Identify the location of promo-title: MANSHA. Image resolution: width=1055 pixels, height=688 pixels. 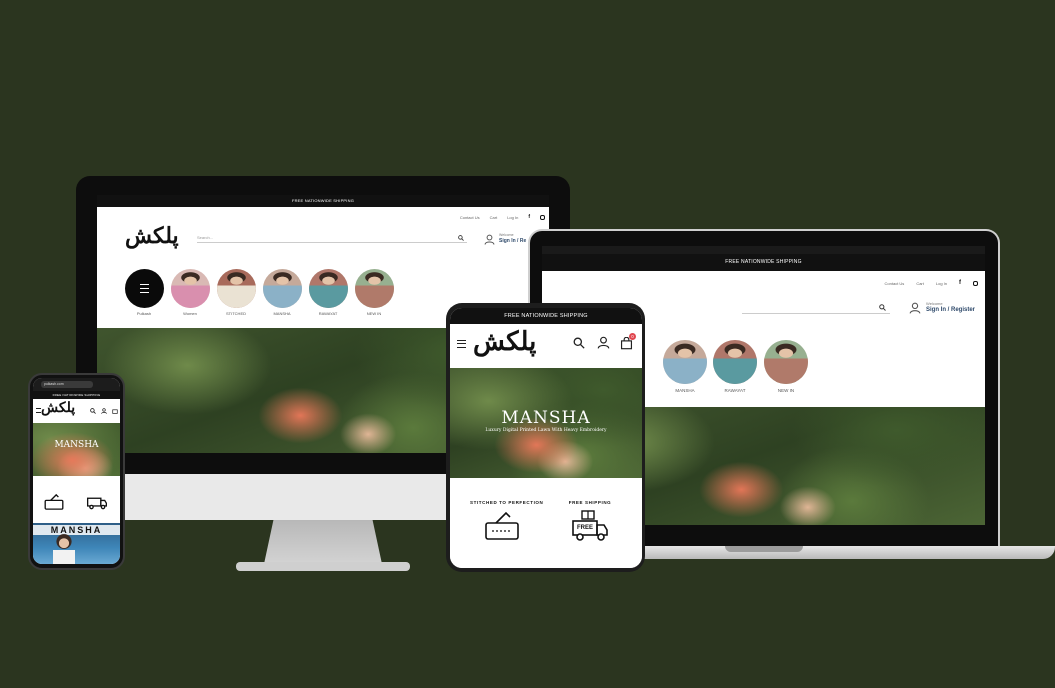
(76, 530).